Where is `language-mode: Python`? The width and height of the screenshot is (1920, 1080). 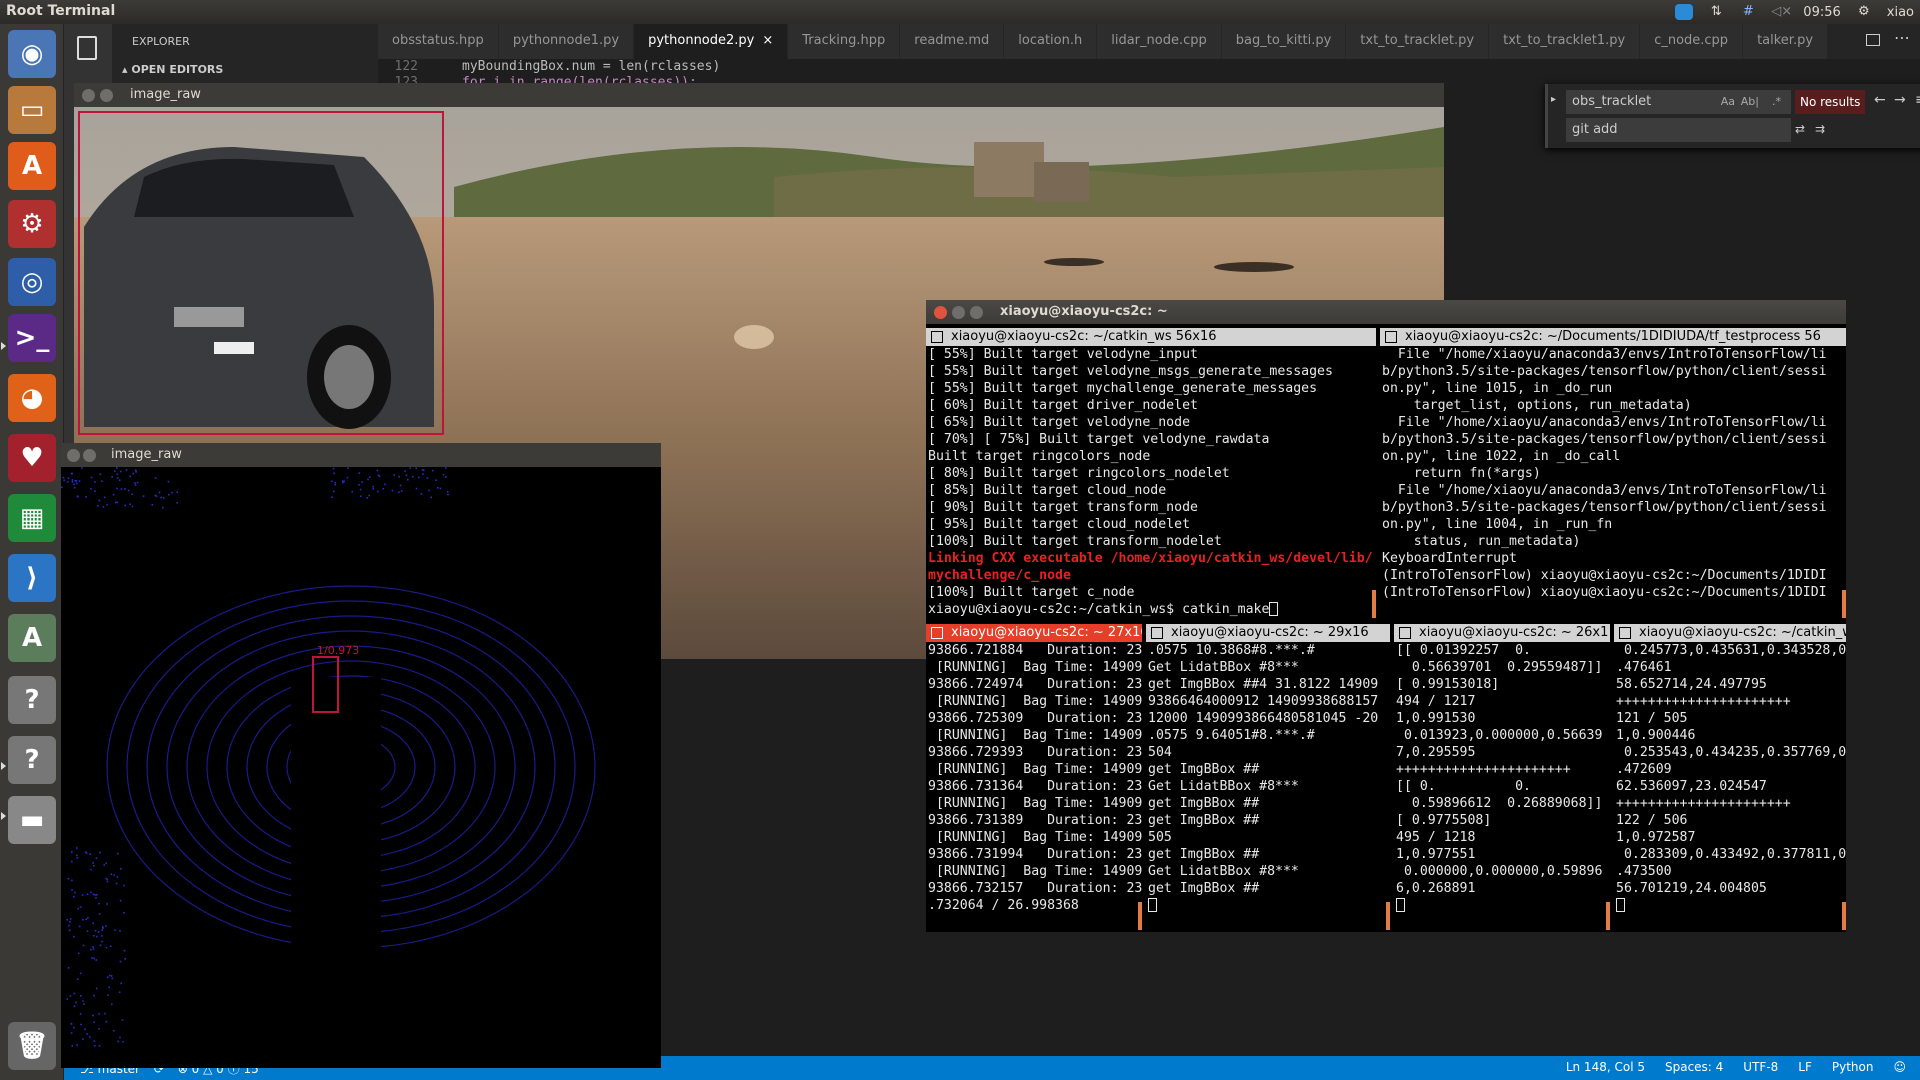 language-mode: Python is located at coordinates (1853, 1067).